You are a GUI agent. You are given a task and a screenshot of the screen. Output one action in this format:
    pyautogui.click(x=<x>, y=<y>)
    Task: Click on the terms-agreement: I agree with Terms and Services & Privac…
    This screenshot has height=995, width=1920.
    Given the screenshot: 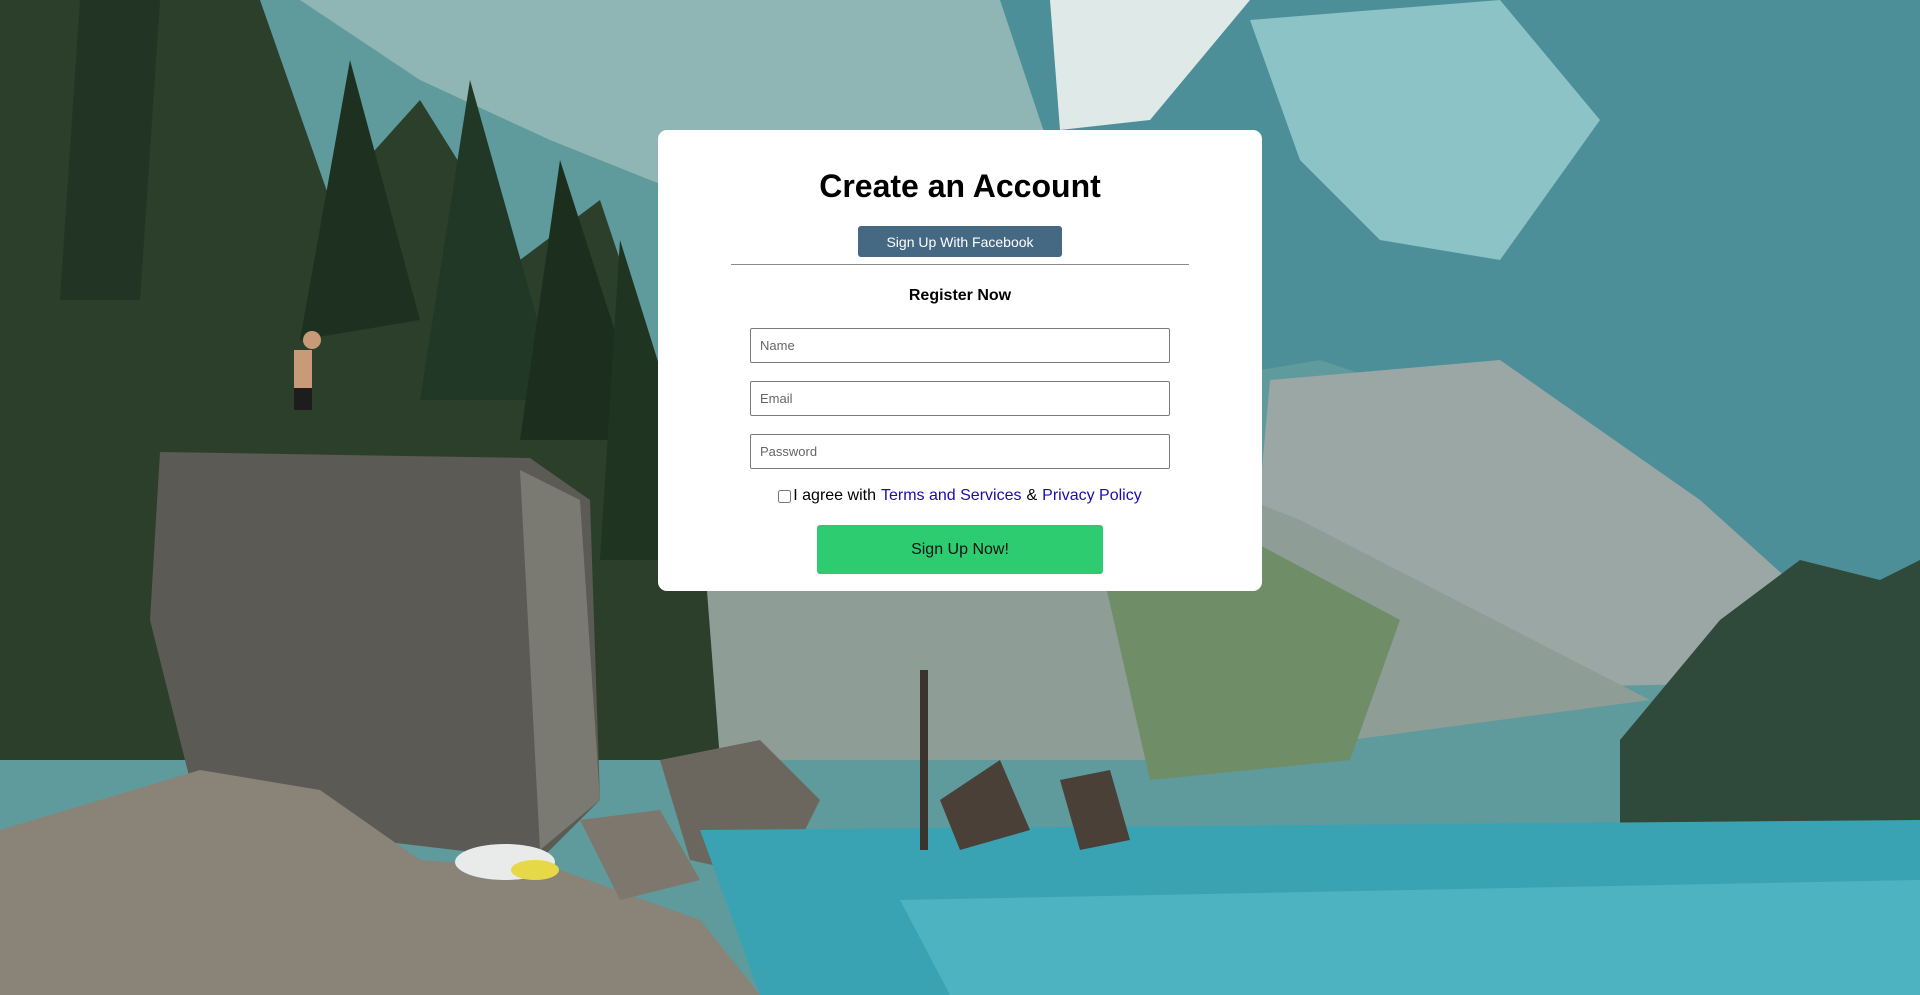 What is the action you would take?
    pyautogui.click(x=960, y=496)
    